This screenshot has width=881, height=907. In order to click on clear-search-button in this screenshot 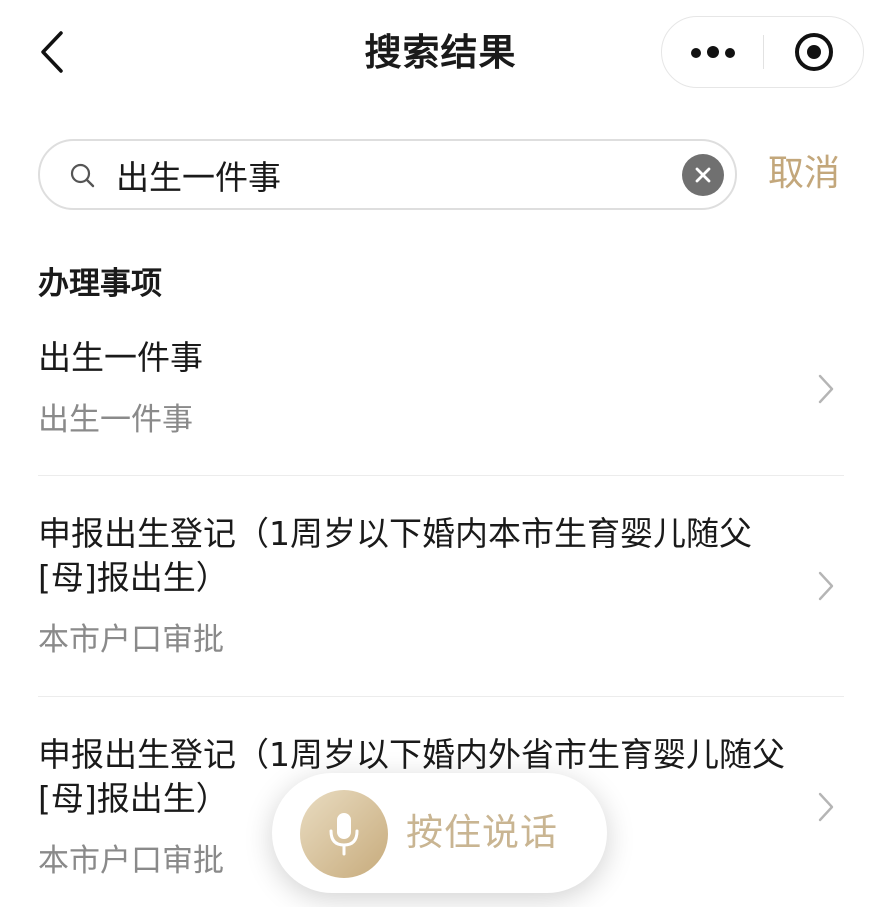, I will do `click(703, 175)`.